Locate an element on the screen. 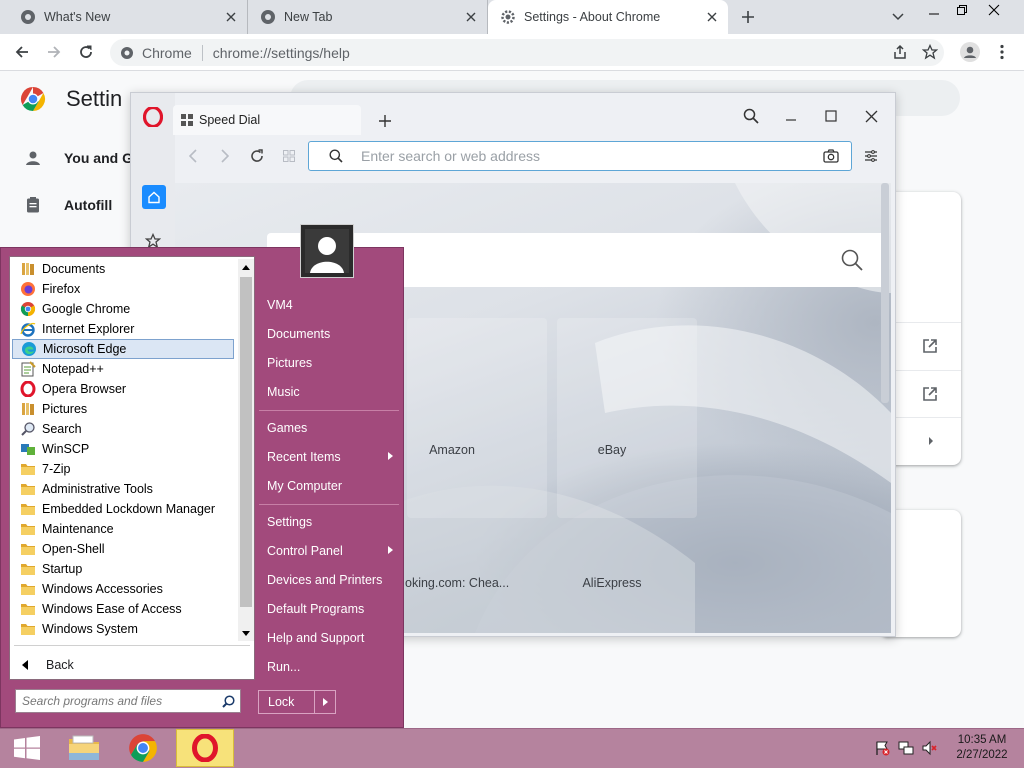 Image resolution: width=1024 pixels, height=768 pixels. kebab-menu-icon is located at coordinates (1002, 52).